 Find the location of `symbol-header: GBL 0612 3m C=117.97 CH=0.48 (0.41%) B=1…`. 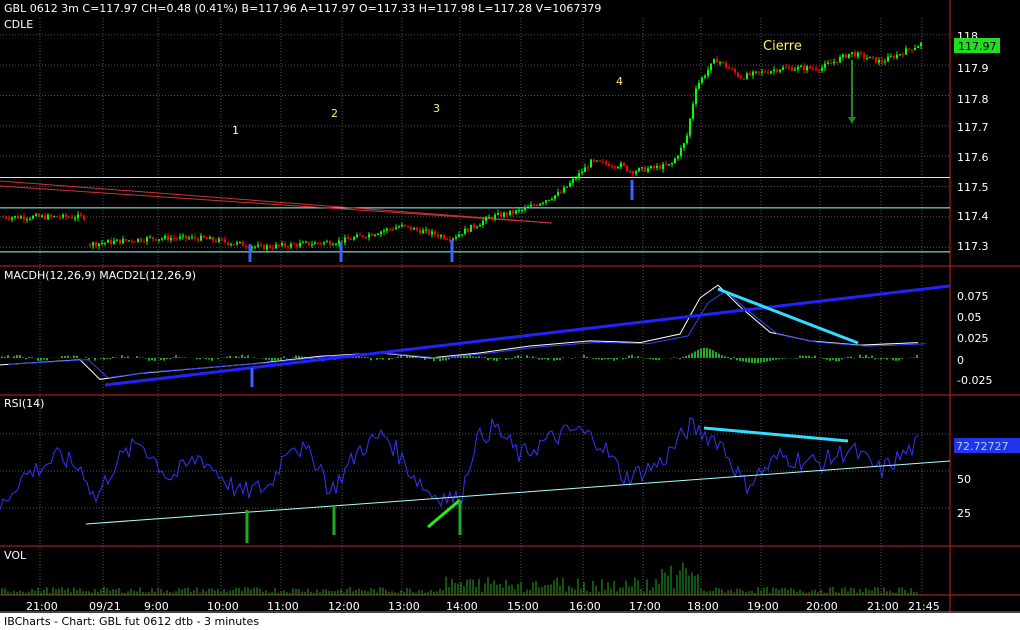

symbol-header: GBL 0612 3m C=117.97 CH=0.48 (0.41%) B=1… is located at coordinates (302, 8).